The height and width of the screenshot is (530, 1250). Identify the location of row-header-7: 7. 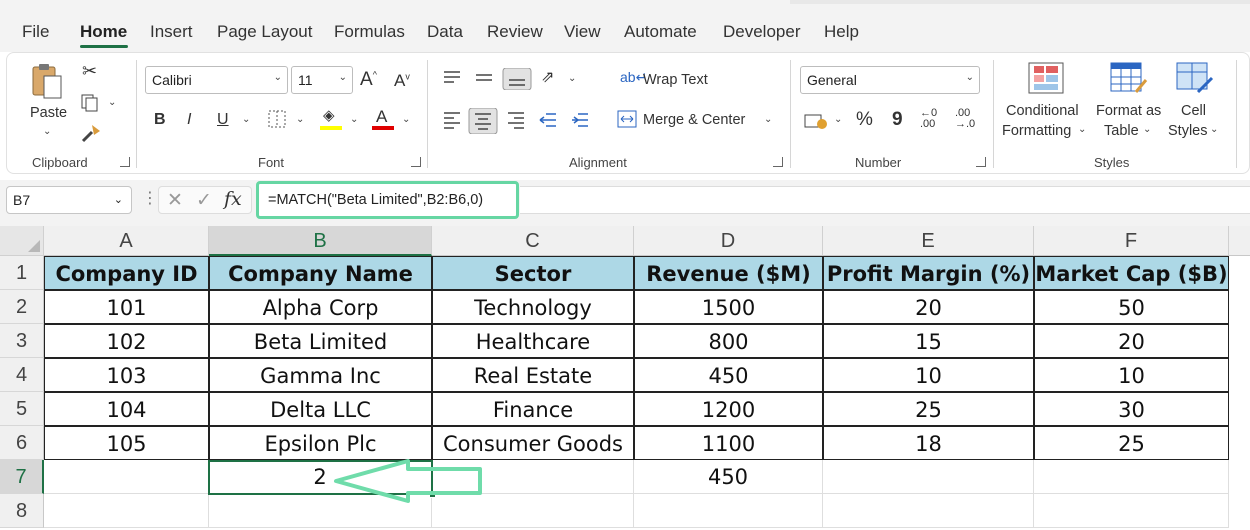
(22, 477).